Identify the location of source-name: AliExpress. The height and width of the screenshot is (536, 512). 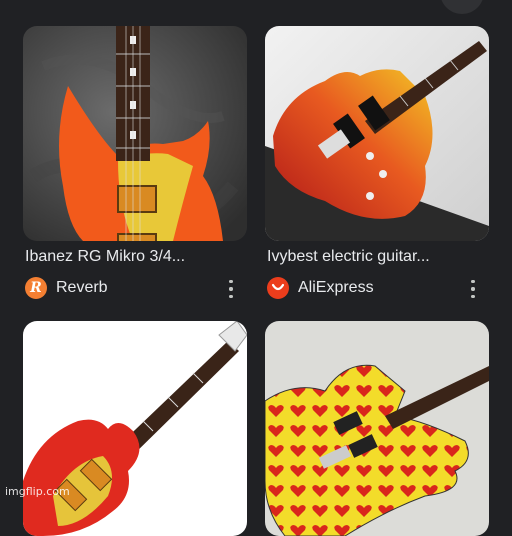
(336, 287).